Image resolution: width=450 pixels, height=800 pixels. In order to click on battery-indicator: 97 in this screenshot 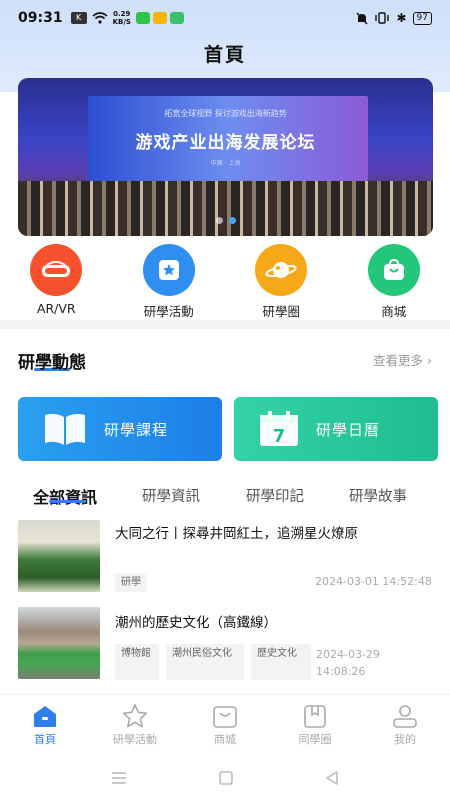, I will do `click(422, 18)`.